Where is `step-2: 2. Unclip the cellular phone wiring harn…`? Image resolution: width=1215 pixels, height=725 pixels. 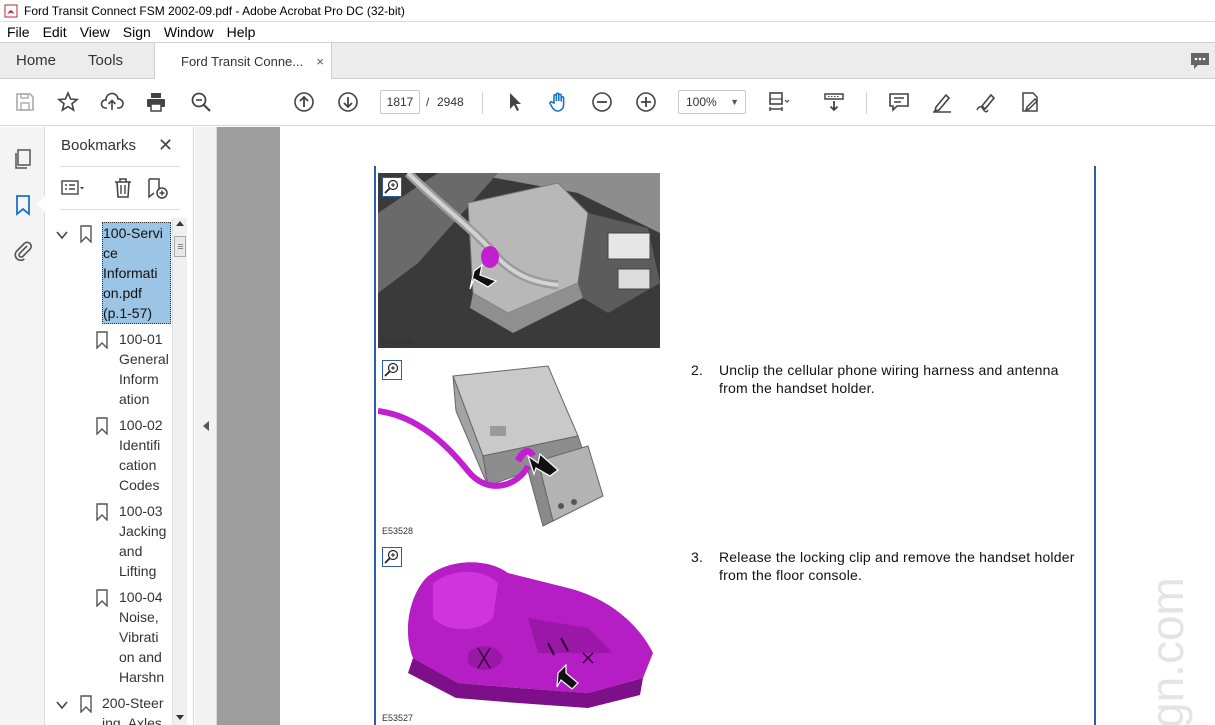 step-2: 2. Unclip the cellular phone wiring harn… is located at coordinates (888, 381).